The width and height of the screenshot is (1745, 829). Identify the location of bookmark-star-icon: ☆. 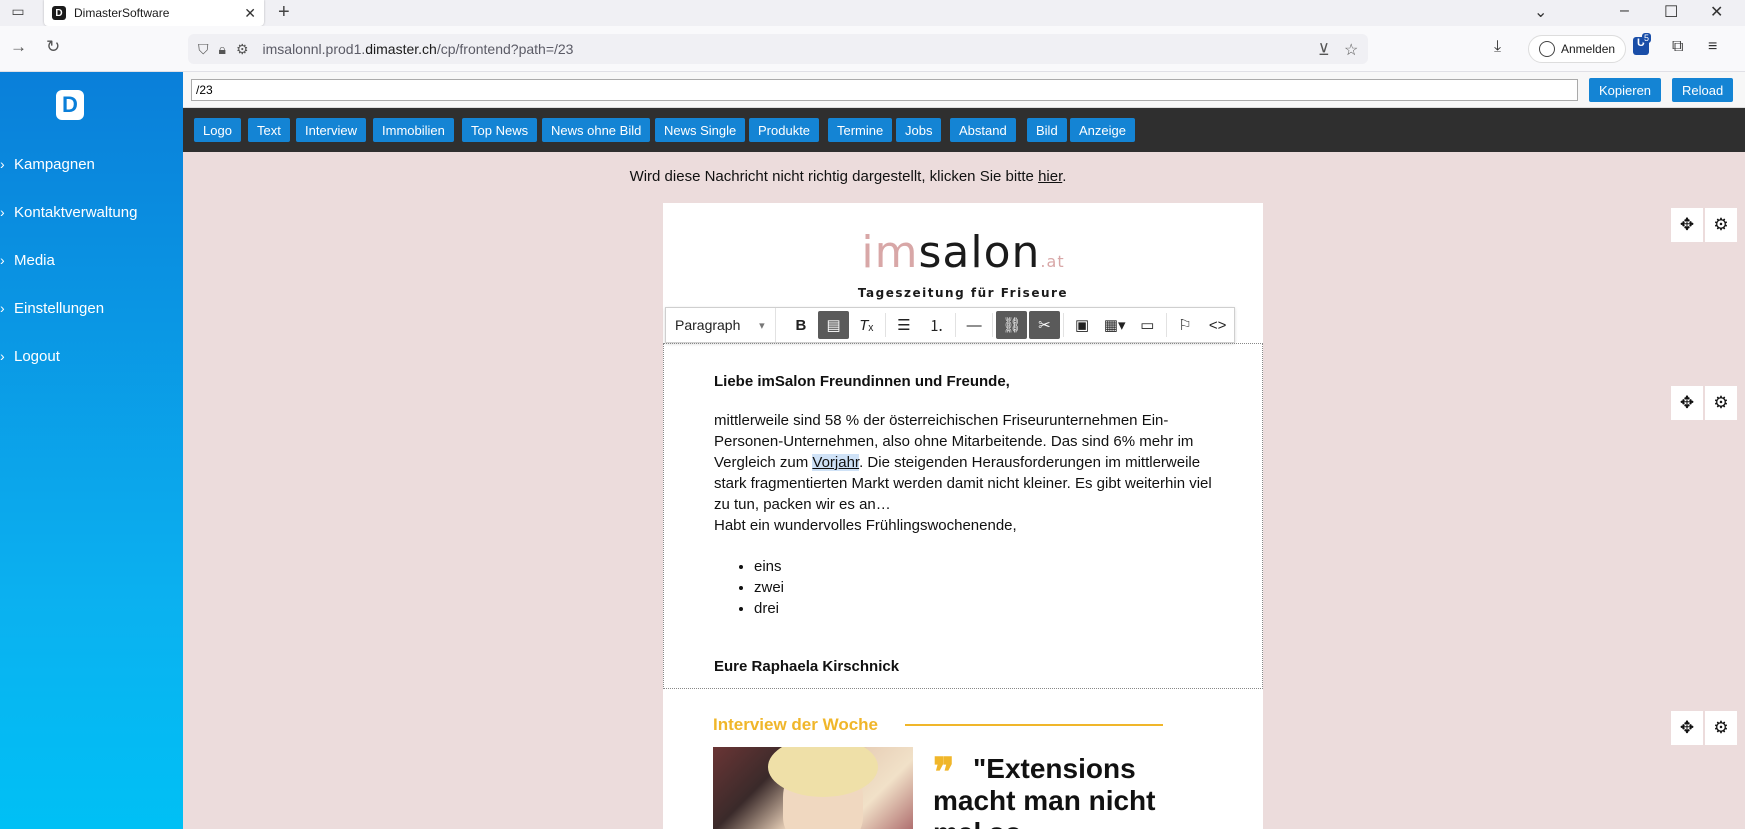
(1351, 50).